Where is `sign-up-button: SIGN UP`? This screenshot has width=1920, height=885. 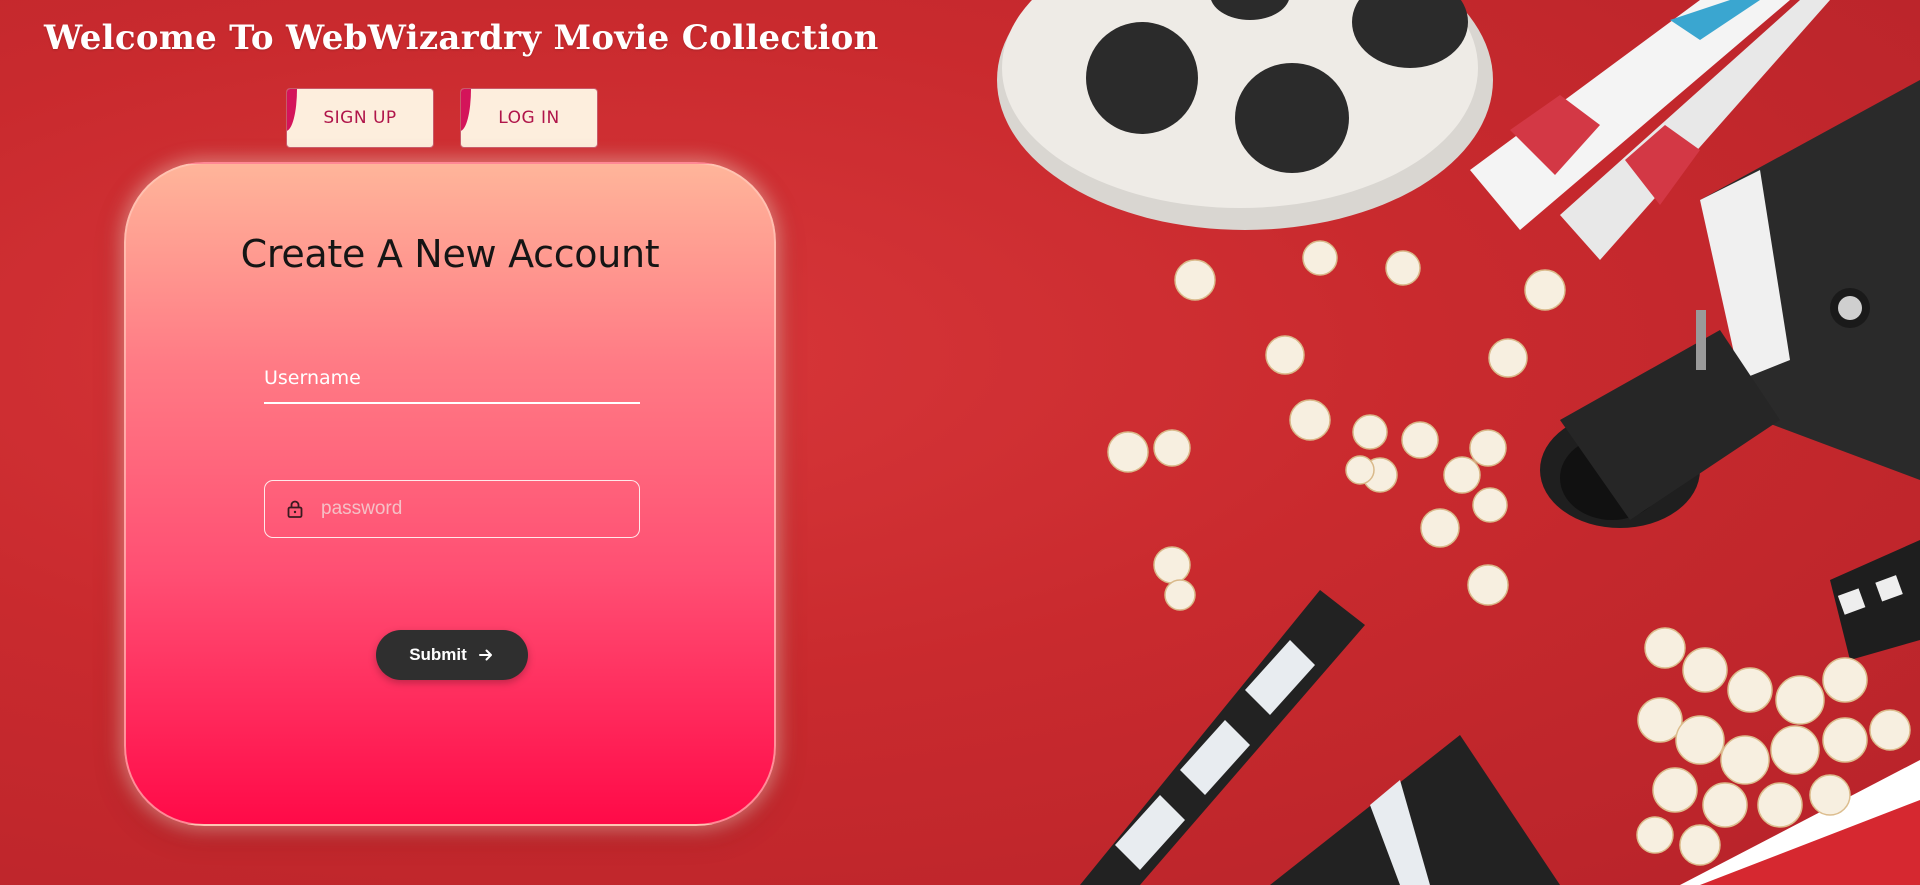 sign-up-button: SIGN UP is located at coordinates (360, 118).